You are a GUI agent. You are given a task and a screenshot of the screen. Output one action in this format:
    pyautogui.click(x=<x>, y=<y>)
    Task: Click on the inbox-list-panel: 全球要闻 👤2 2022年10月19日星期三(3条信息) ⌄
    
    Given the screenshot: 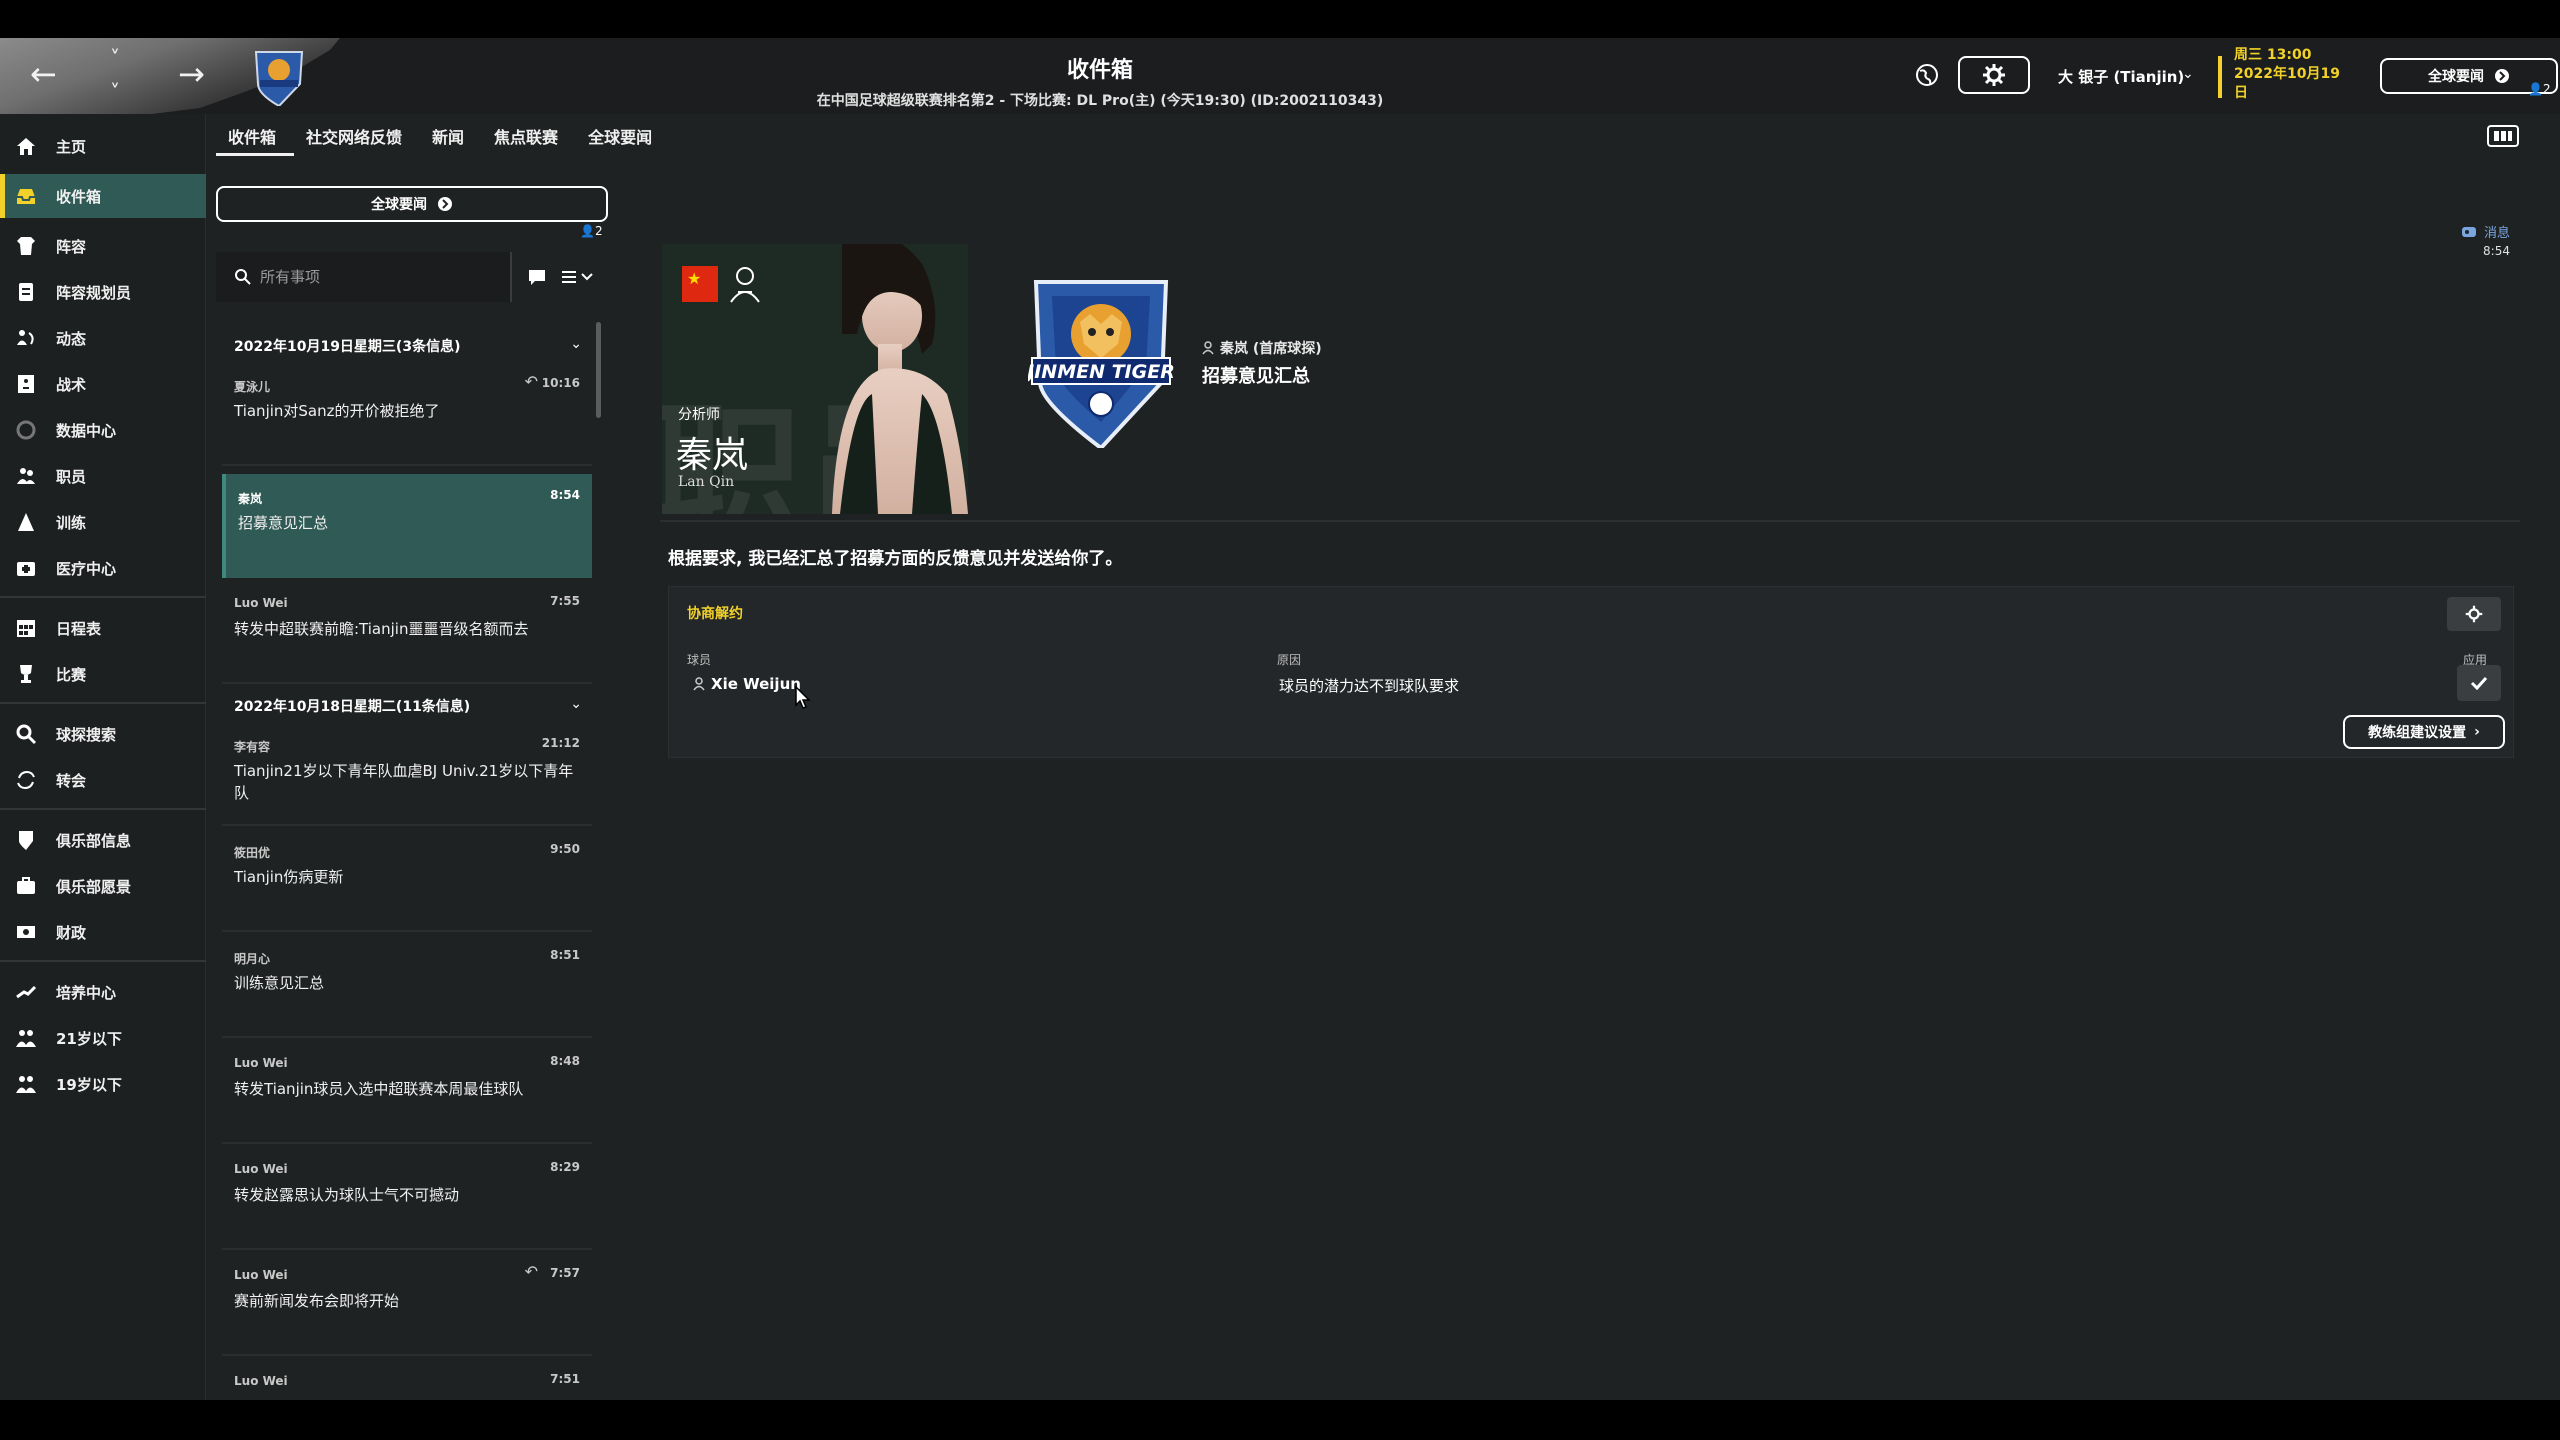 What is the action you would take?
    pyautogui.click(x=412, y=793)
    